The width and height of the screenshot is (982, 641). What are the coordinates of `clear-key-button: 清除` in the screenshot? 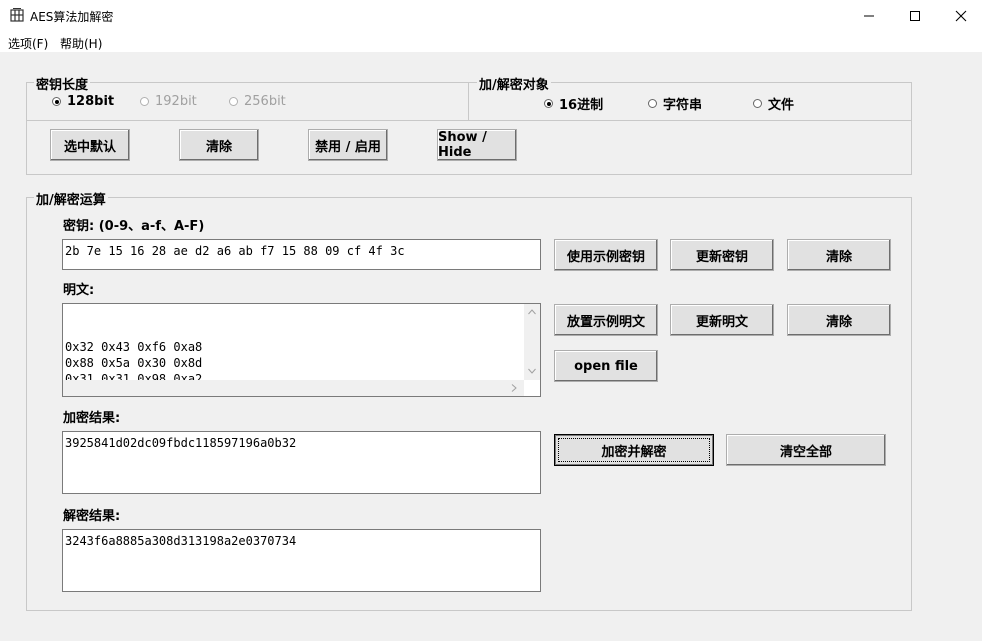 It's located at (839, 255).